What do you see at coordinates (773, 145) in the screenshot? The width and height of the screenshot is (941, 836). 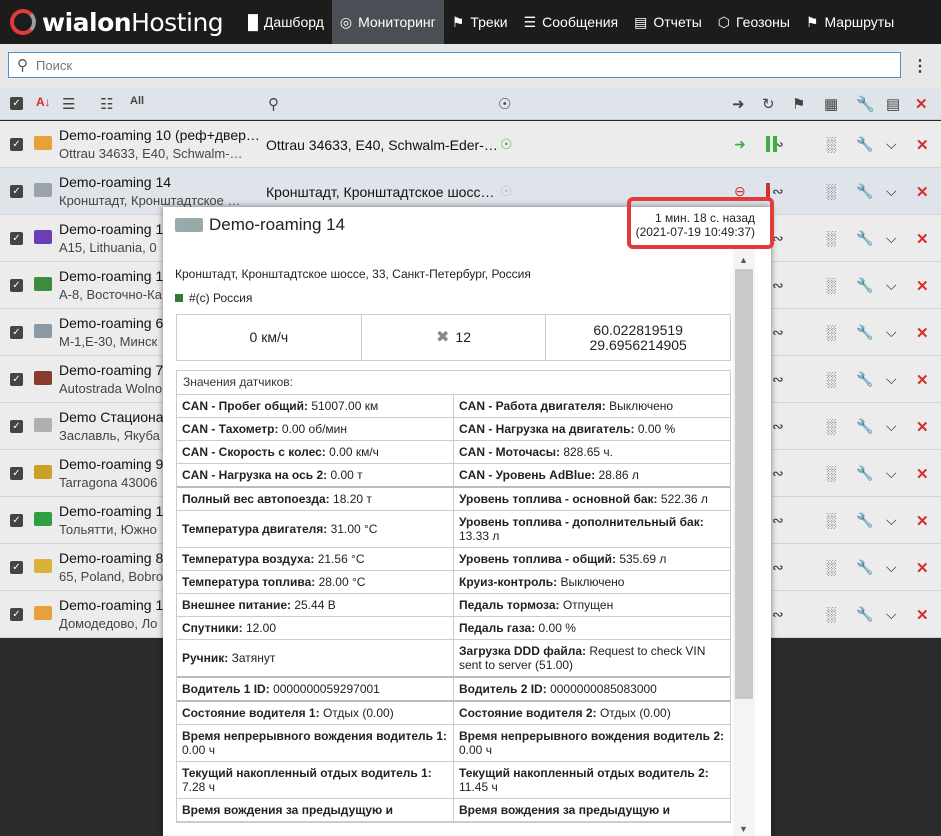 I see `connection-bars-icon` at bounding box center [773, 145].